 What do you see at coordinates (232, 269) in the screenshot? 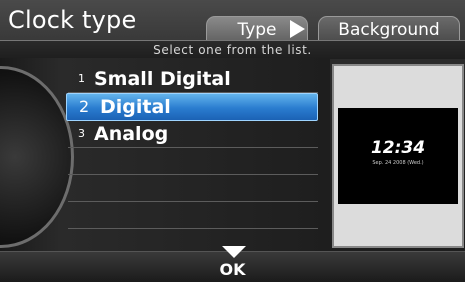
I see `ok-button: OK` at bounding box center [232, 269].